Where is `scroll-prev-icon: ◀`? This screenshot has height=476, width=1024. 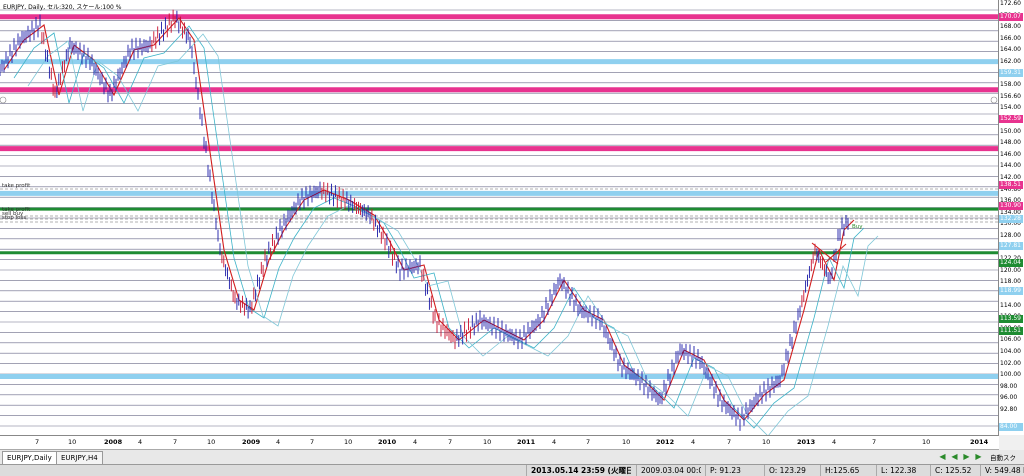
scroll-prev-icon: ◀ is located at coordinates (954, 456).